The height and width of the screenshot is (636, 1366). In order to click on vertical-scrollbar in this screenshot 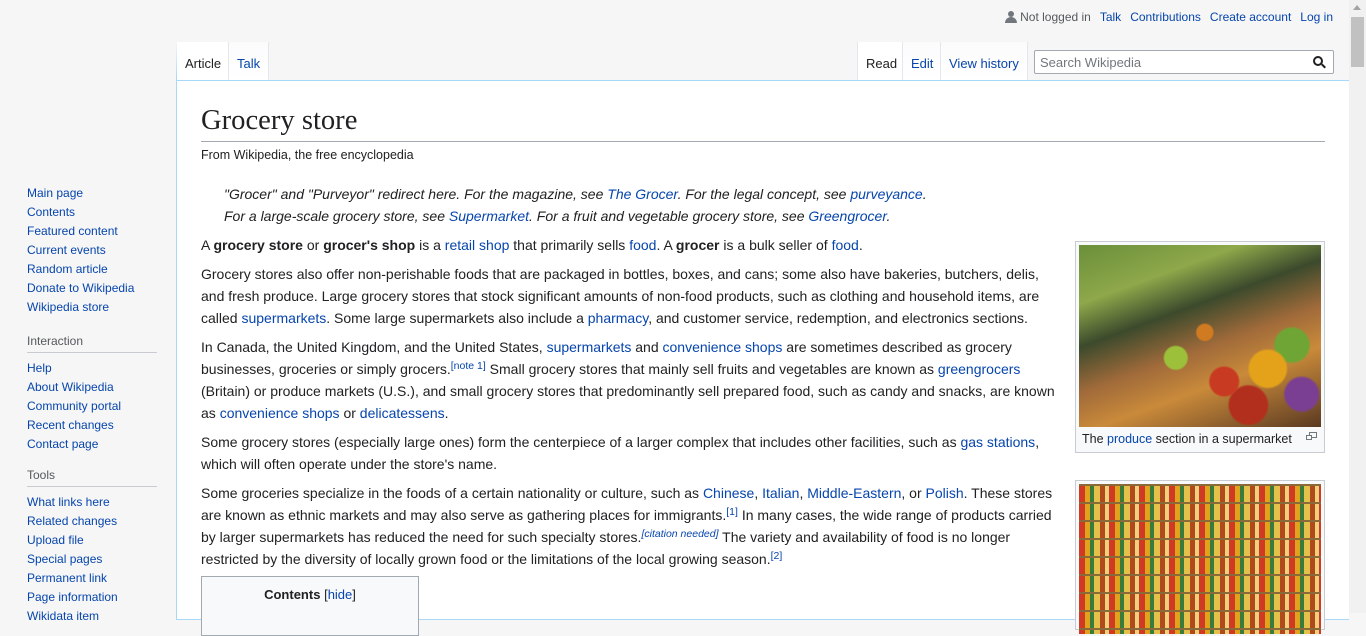, I will do `click(1357, 306)`.